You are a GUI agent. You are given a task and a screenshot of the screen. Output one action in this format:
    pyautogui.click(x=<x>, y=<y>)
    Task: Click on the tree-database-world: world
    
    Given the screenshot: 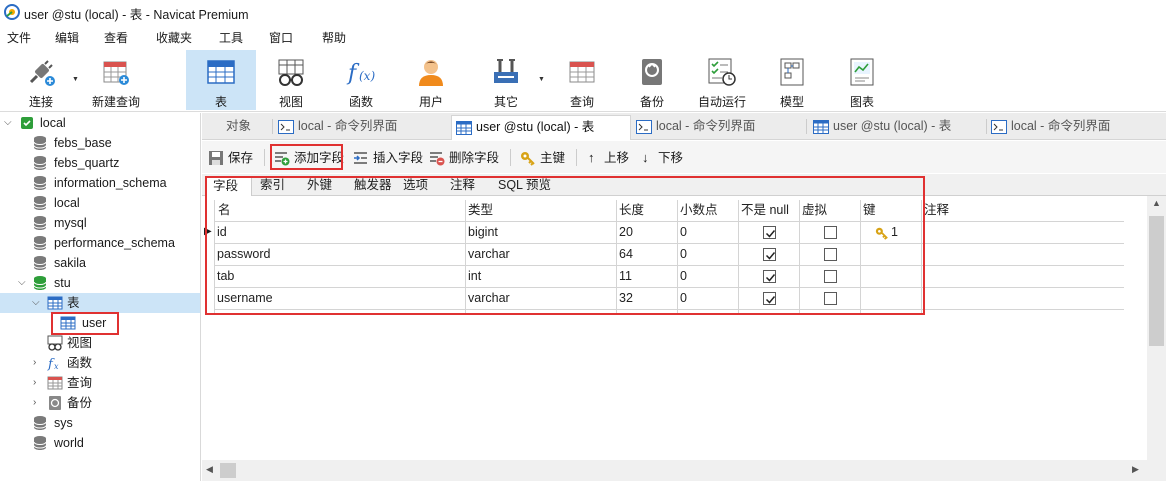 What is the action you would take?
    pyautogui.click(x=100, y=443)
    